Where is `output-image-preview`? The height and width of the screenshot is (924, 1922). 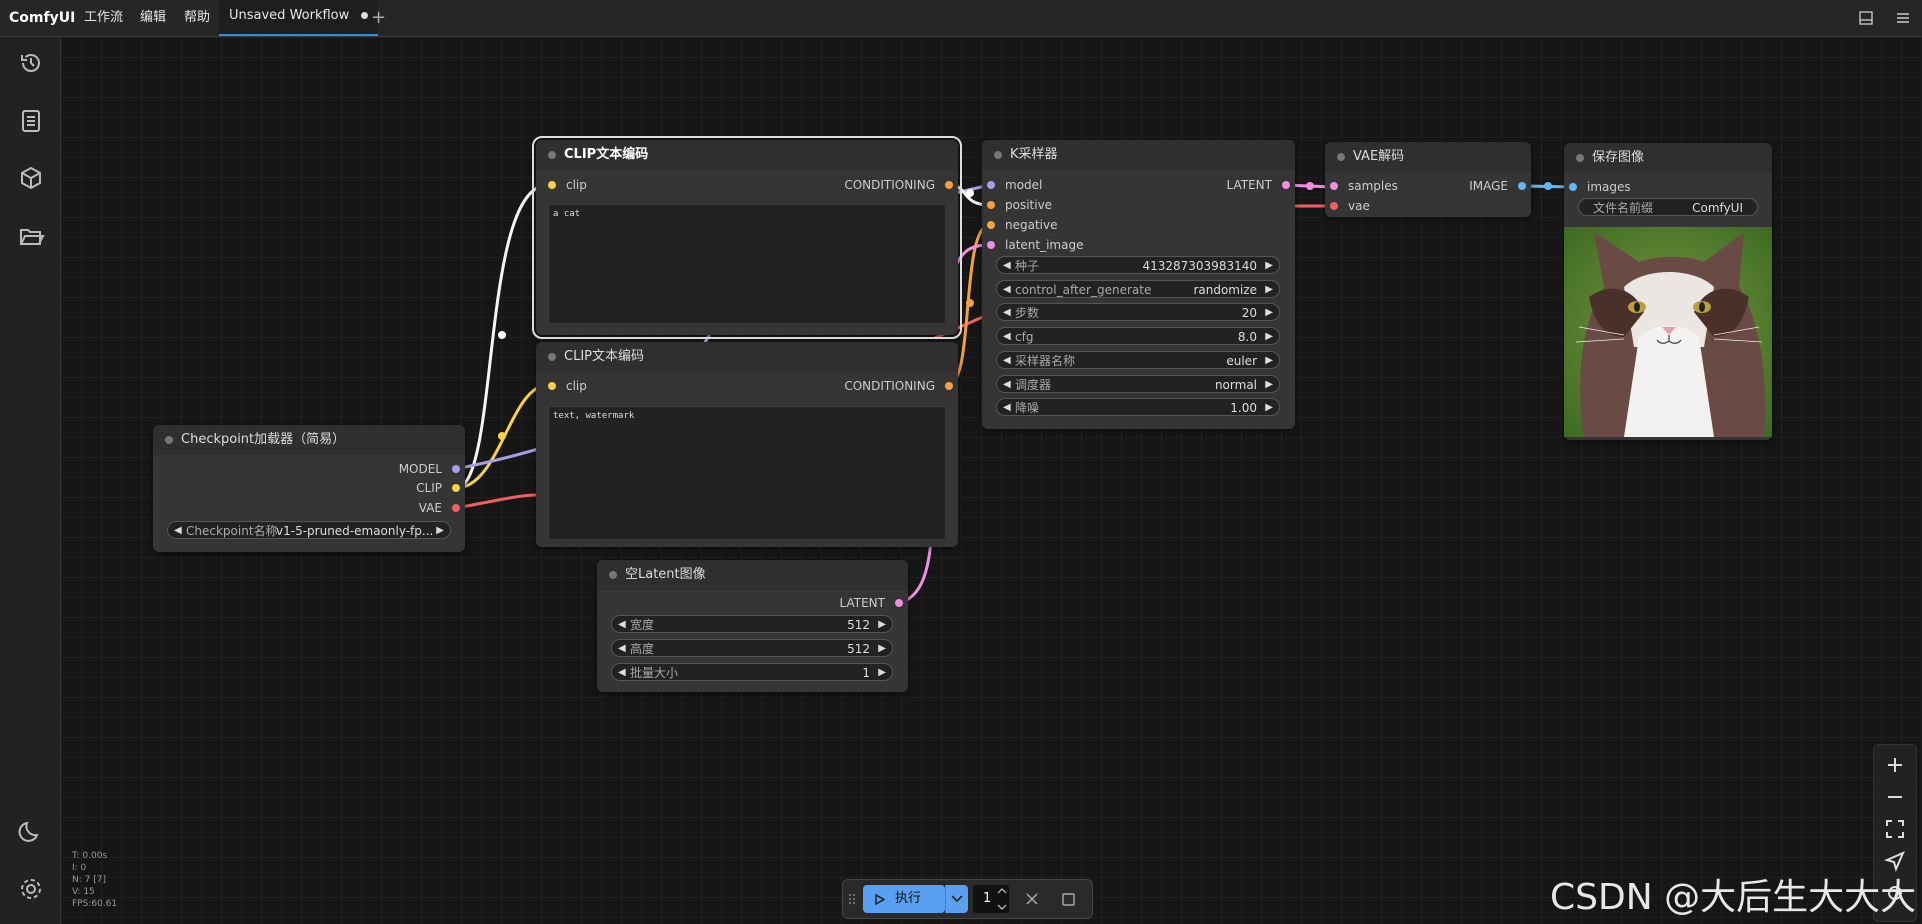
output-image-preview is located at coordinates (1668, 332).